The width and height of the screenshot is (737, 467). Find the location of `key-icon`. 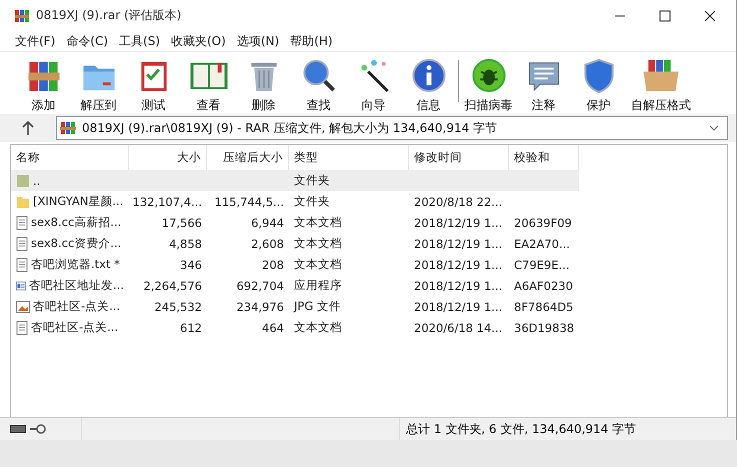

key-icon is located at coordinates (38, 429).